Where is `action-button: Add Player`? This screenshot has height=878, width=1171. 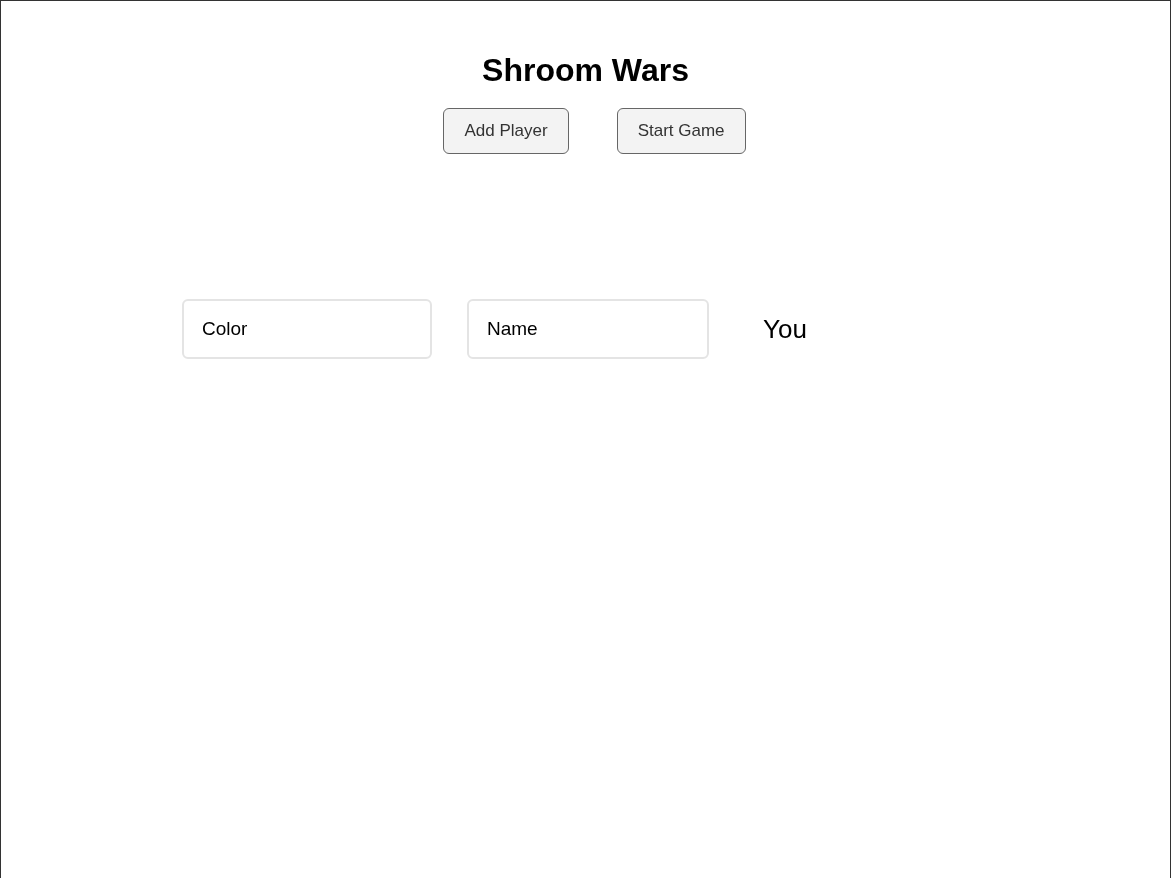
action-button: Add Player is located at coordinates (506, 131).